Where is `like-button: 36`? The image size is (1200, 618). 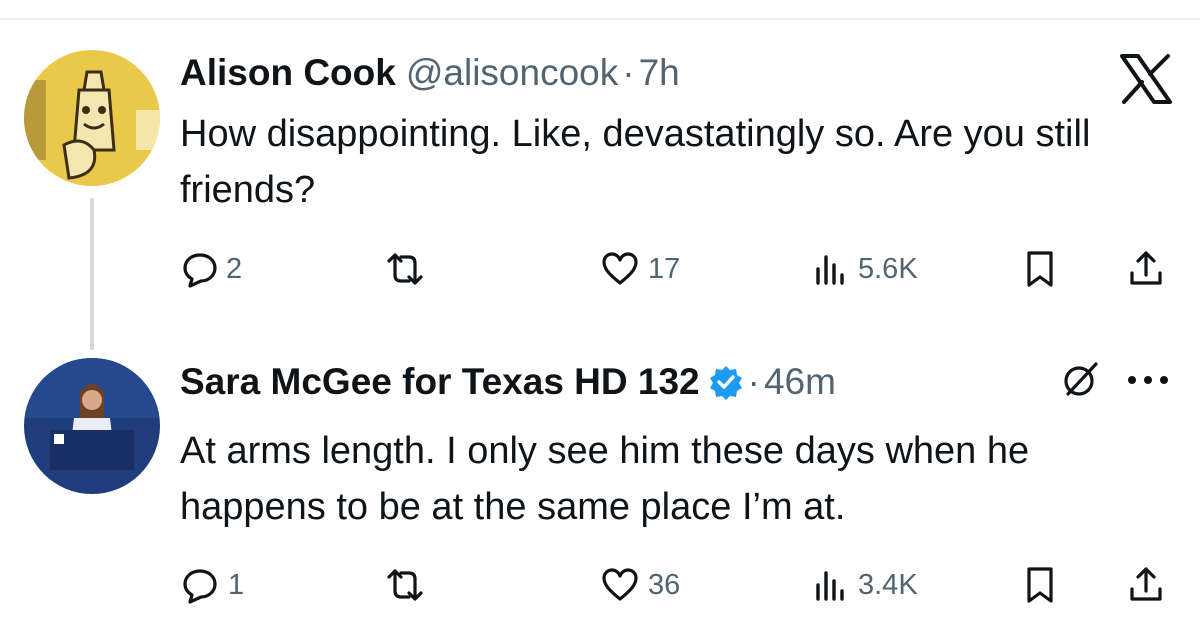
like-button: 36 is located at coordinates (640, 585).